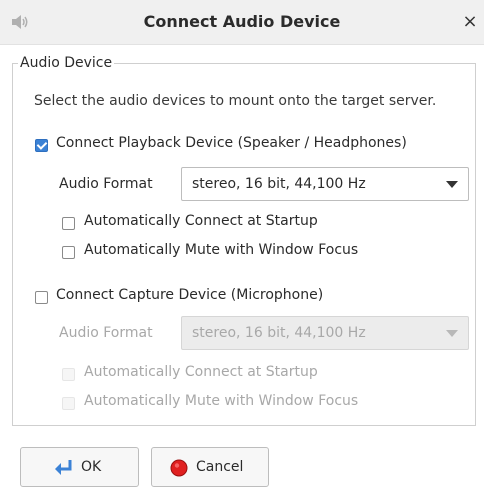 This screenshot has width=484, height=501. I want to click on capture-format-value: stereo, 16 bit, 44,100 Hz, so click(279, 333).